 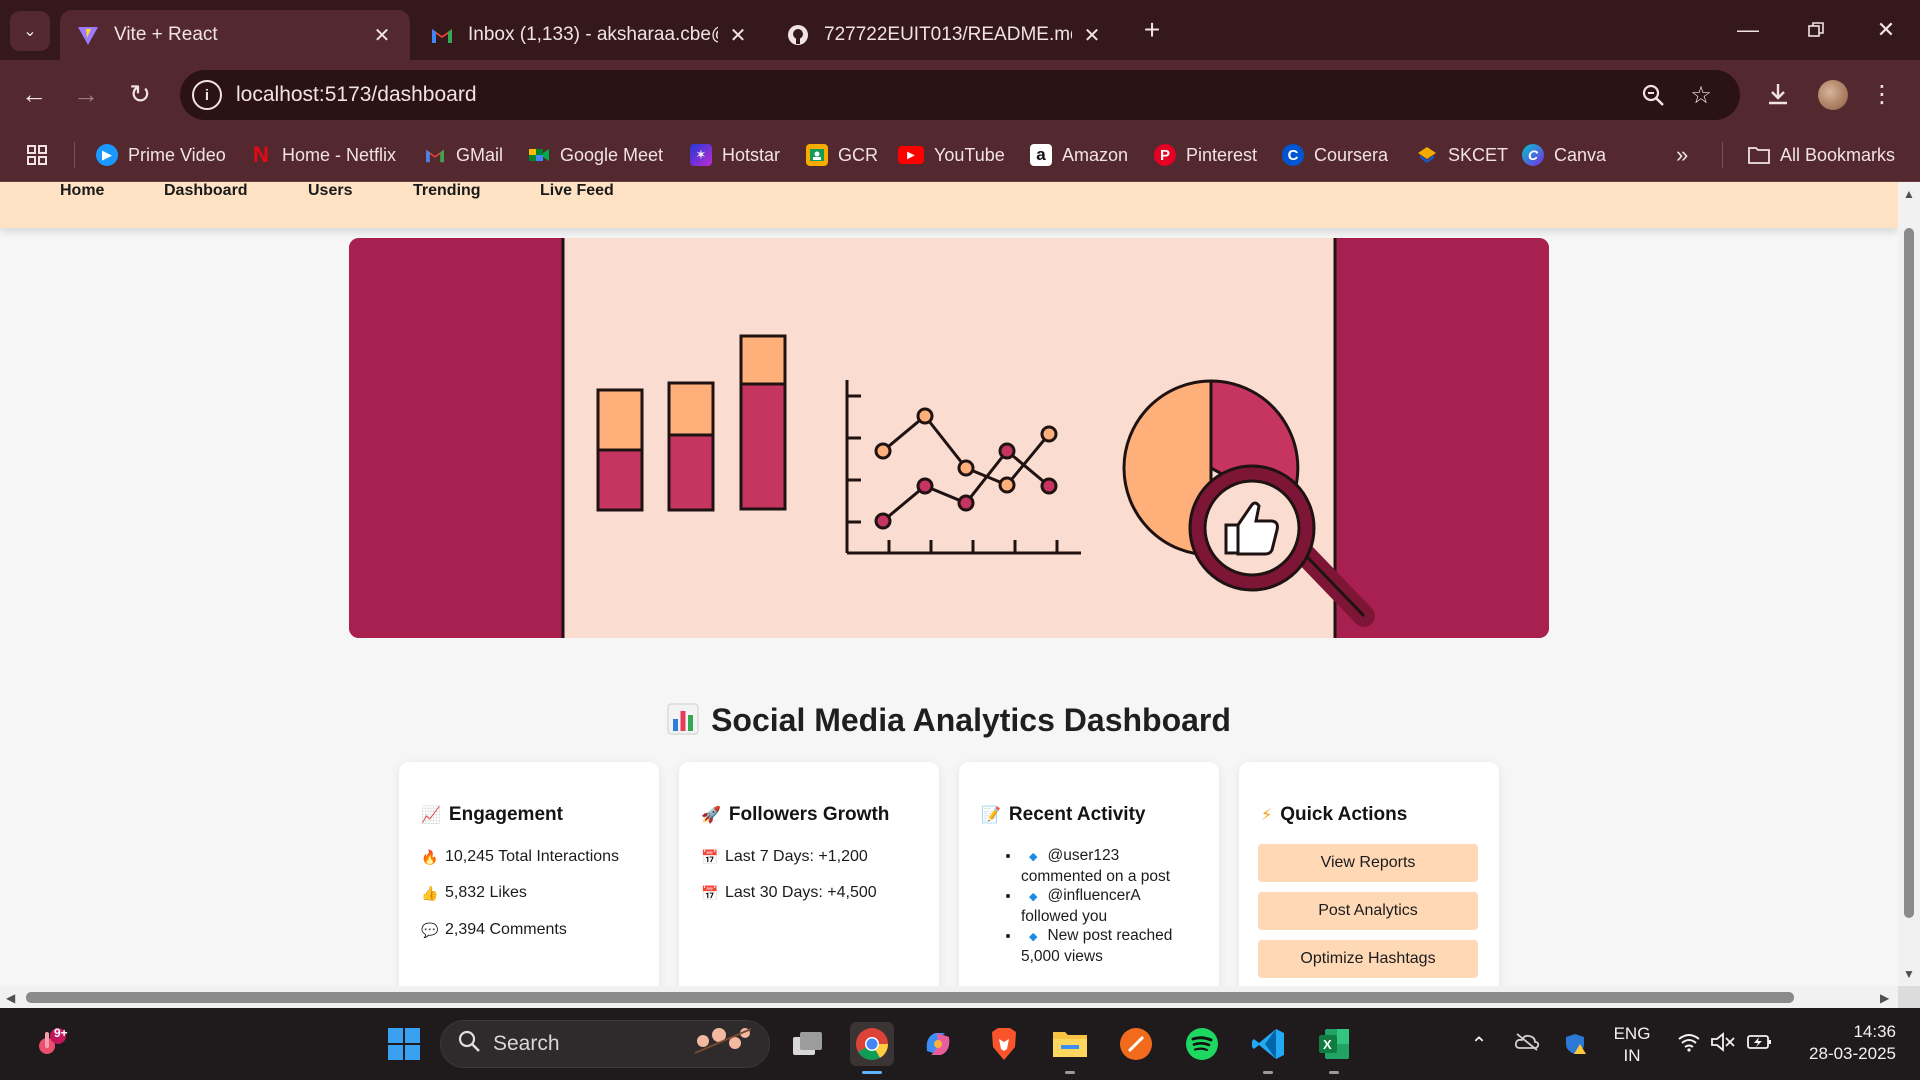 What do you see at coordinates (710, 856) in the screenshot?
I see `calendar-icon: 📅` at bounding box center [710, 856].